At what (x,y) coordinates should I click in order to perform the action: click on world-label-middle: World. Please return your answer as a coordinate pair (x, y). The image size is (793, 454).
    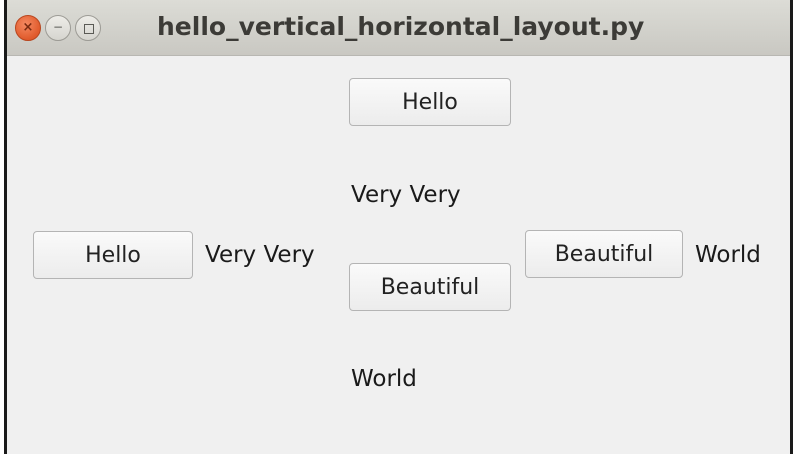
    Looking at the image, I should click on (384, 379).